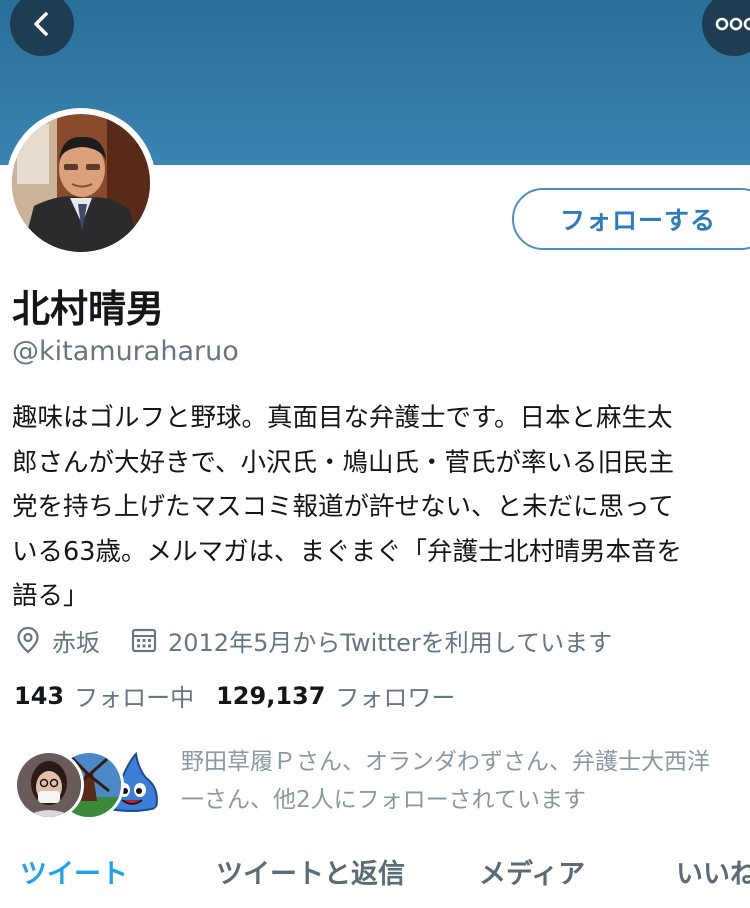  What do you see at coordinates (94, 784) in the screenshot?
I see `mutual-followers-avatars` at bounding box center [94, 784].